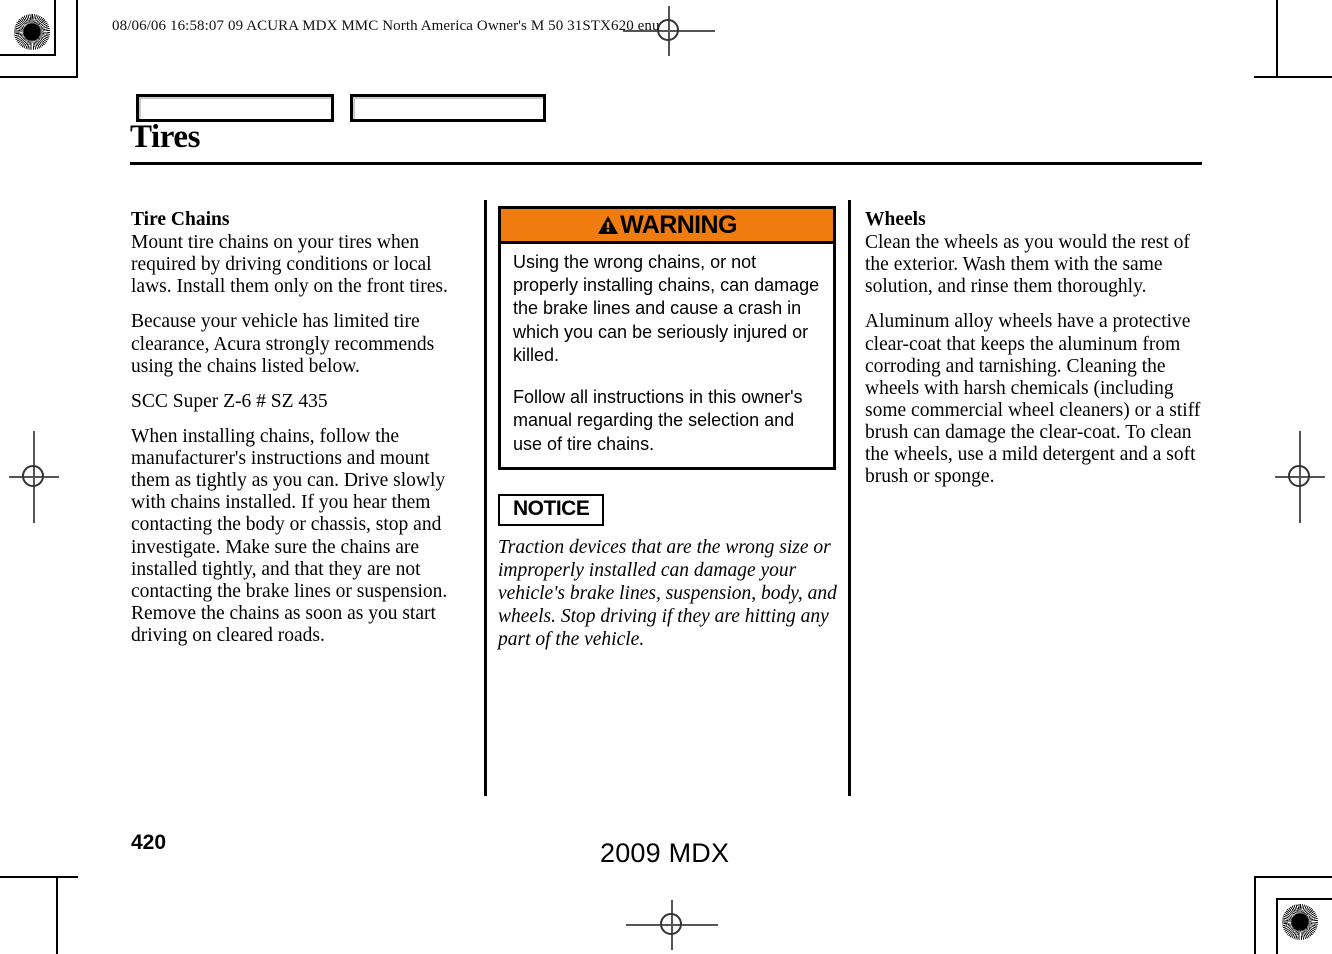 This screenshot has height=954, width=1332. Describe the element at coordinates (1293, 77) in the screenshot. I see `crop-mark-trim-top-right` at that location.